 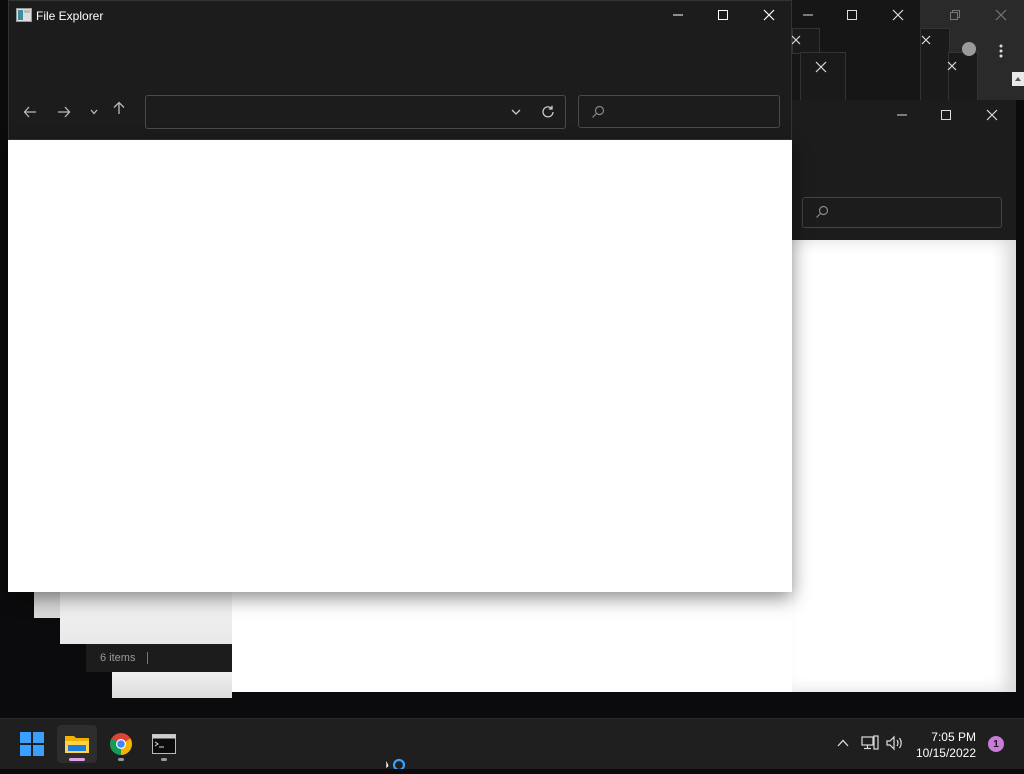 I want to click on maximize-button, so click(x=723, y=15).